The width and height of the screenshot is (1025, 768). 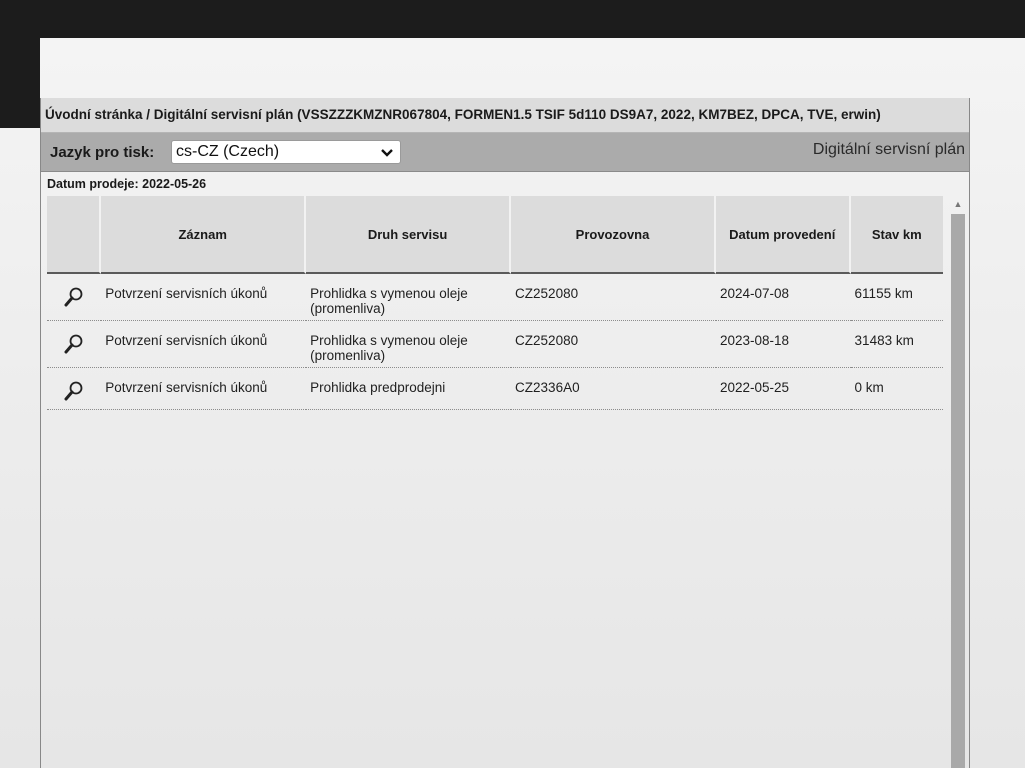 What do you see at coordinates (958, 204) in the screenshot?
I see `scroll-up-arrow-icon: ▲` at bounding box center [958, 204].